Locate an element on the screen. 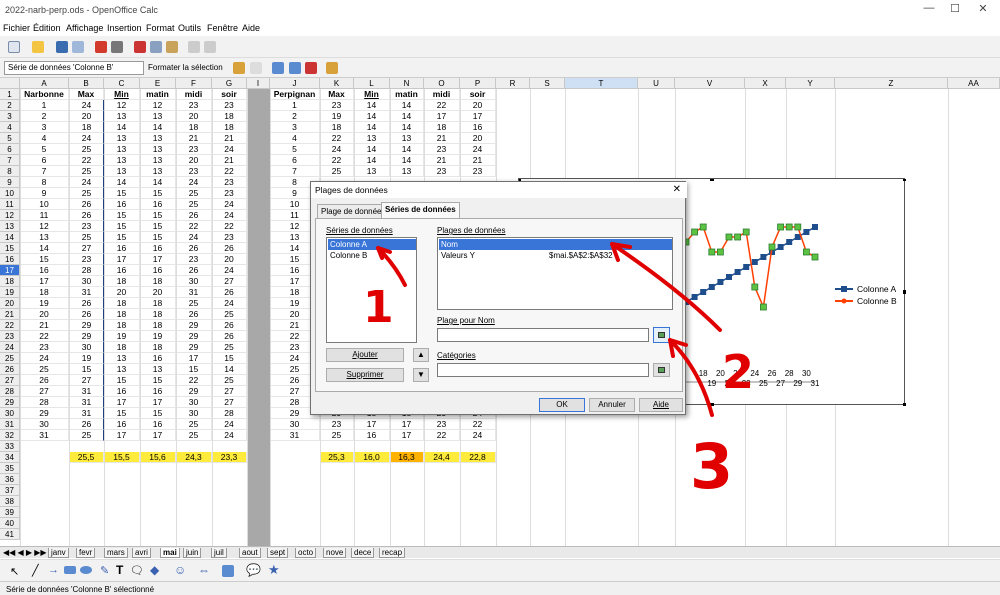 The image size is (1000, 595). arrow-to-series is located at coordinates (391, 266).